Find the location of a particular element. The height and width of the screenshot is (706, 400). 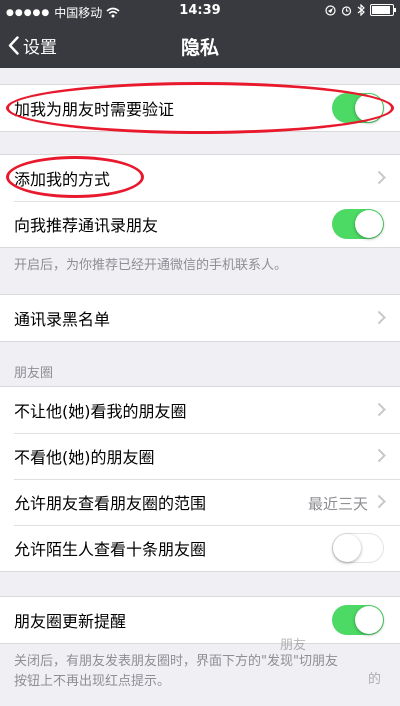

stranger-view-row: 允许陌生人查看十条朋友圈 is located at coordinates (200, 548).